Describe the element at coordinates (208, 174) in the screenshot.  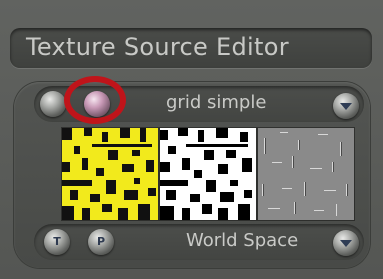
I see `texture-preview-mask` at that location.